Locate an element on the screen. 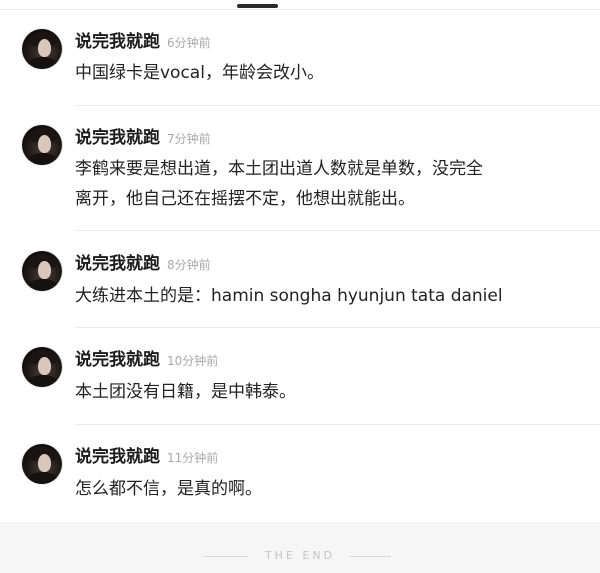  comment-header: 说完我就跑 10分钟前 is located at coordinates (146, 360).